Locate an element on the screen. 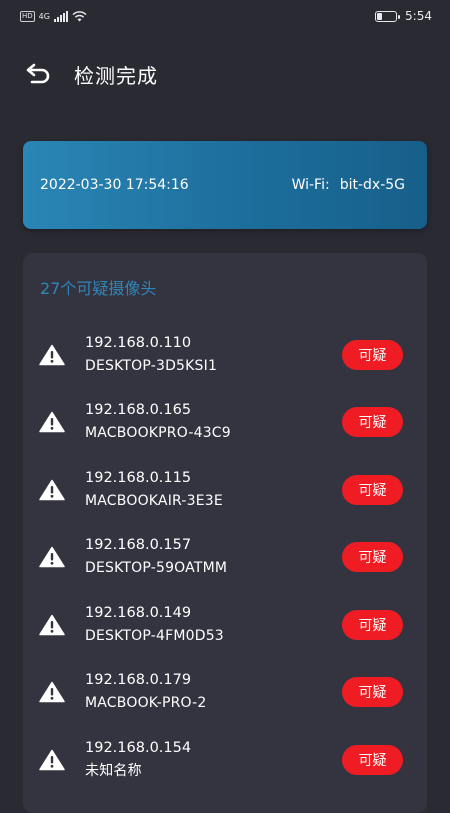  back-button is located at coordinates (38, 74).